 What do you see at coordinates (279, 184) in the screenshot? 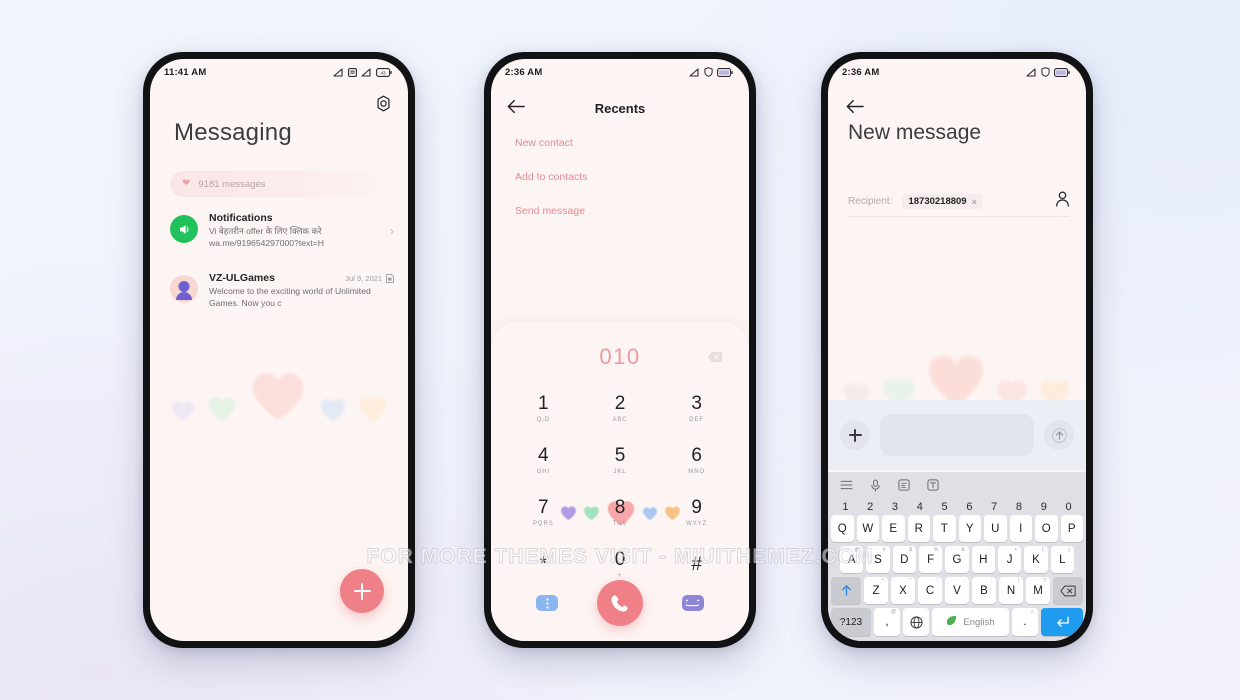
I see `message-count-chip: ❤ 9181 messages` at bounding box center [279, 184].